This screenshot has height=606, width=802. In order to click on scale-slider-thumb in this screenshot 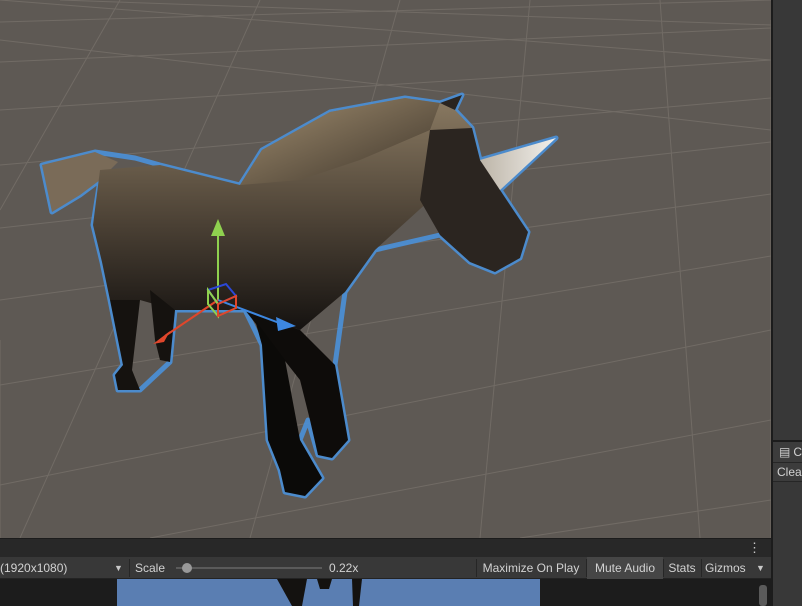, I will do `click(186, 568)`.